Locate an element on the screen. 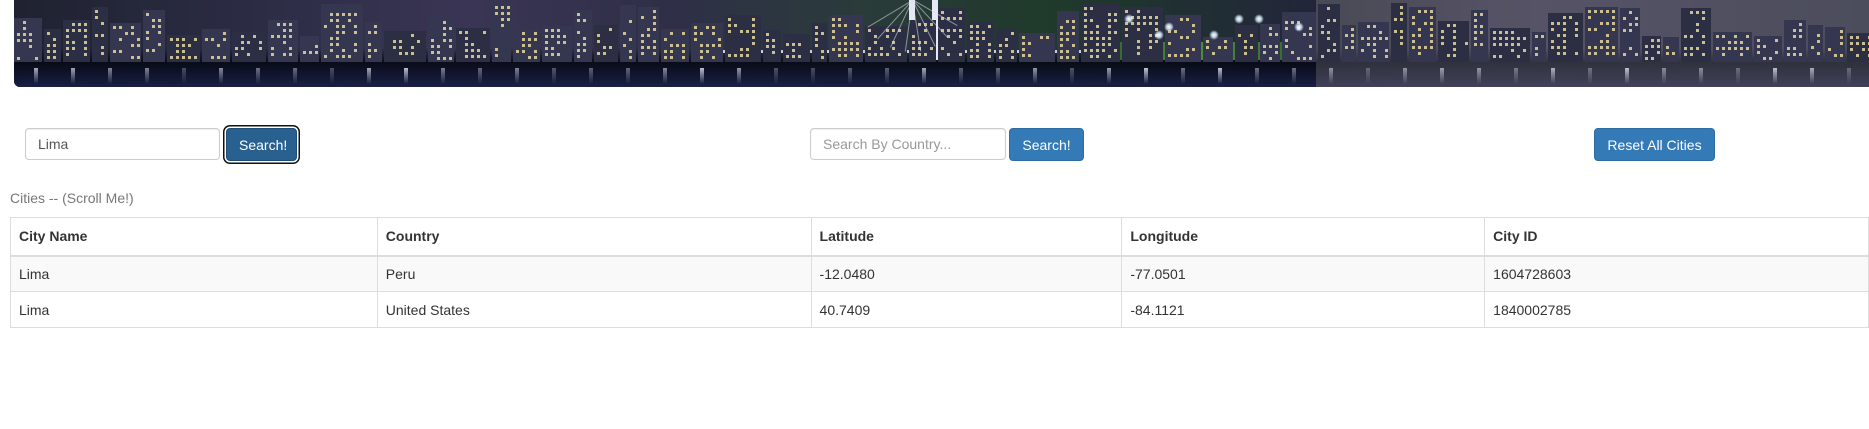 This screenshot has height=429, width=1869. column-header-longitude: Longitude is located at coordinates (1303, 237).